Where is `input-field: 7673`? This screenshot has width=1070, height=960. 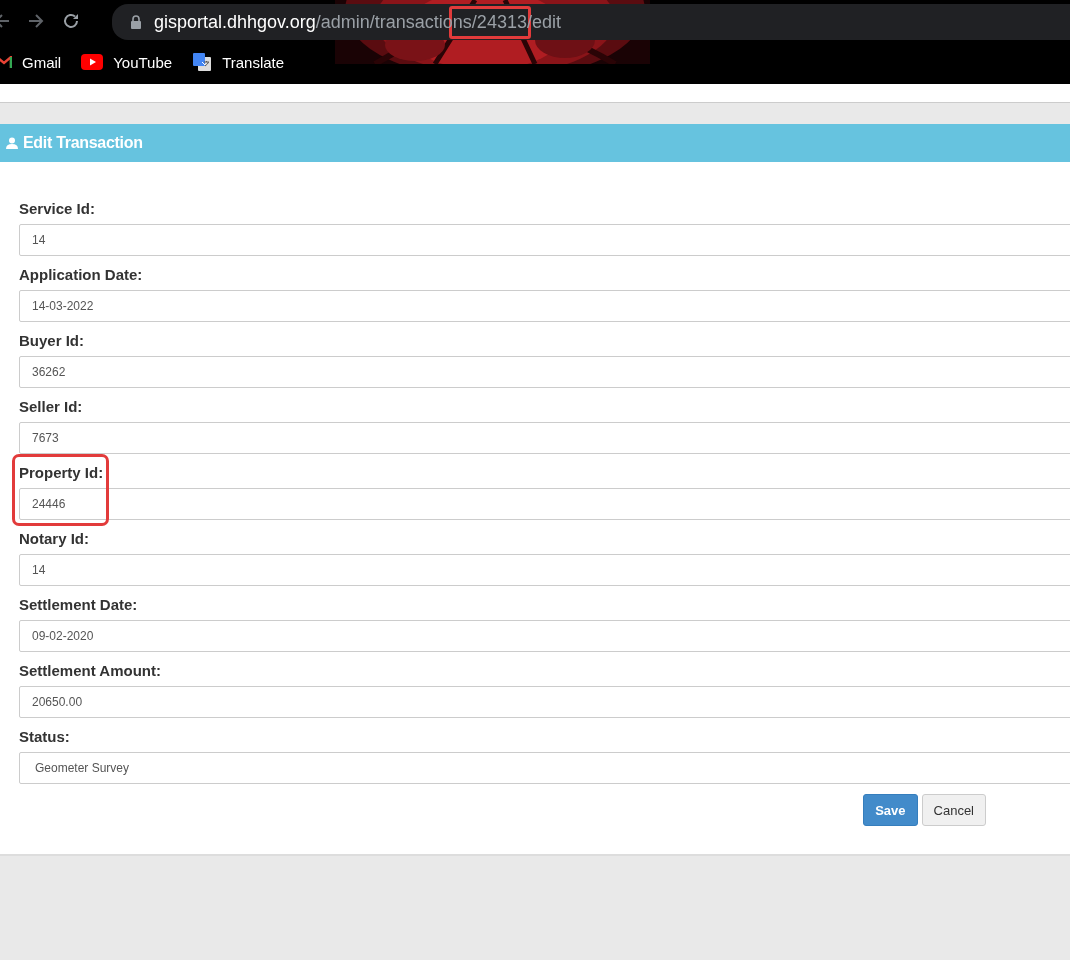 input-field: 7673 is located at coordinates (544, 438).